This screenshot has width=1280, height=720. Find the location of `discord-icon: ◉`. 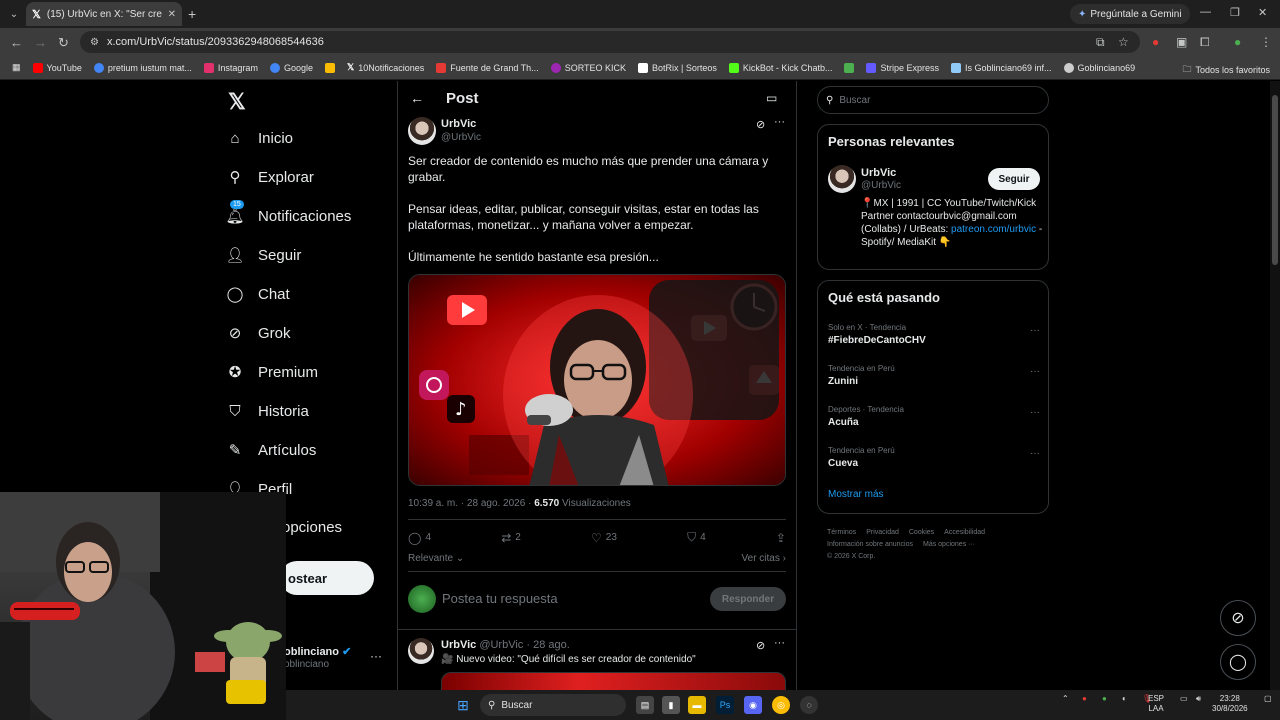

discord-icon: ◉ is located at coordinates (753, 705).